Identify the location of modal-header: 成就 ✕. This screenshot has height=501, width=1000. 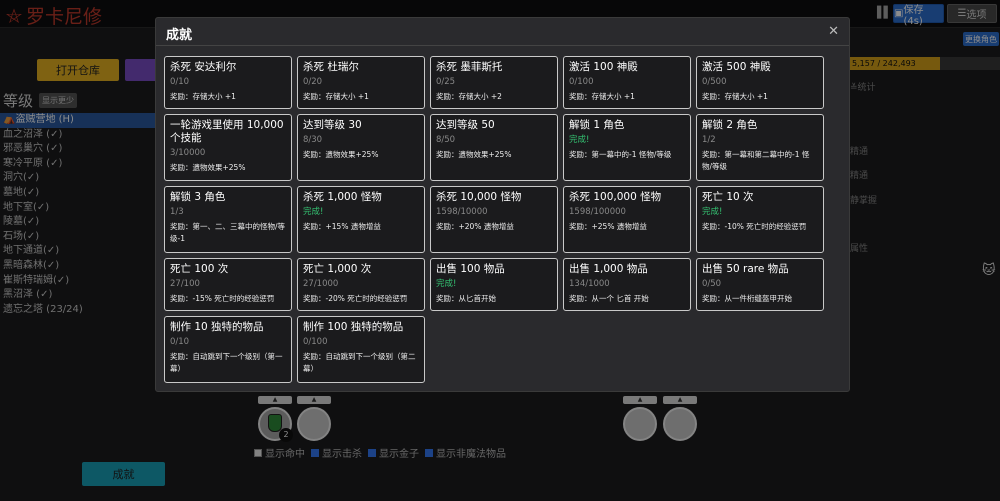
(502, 32).